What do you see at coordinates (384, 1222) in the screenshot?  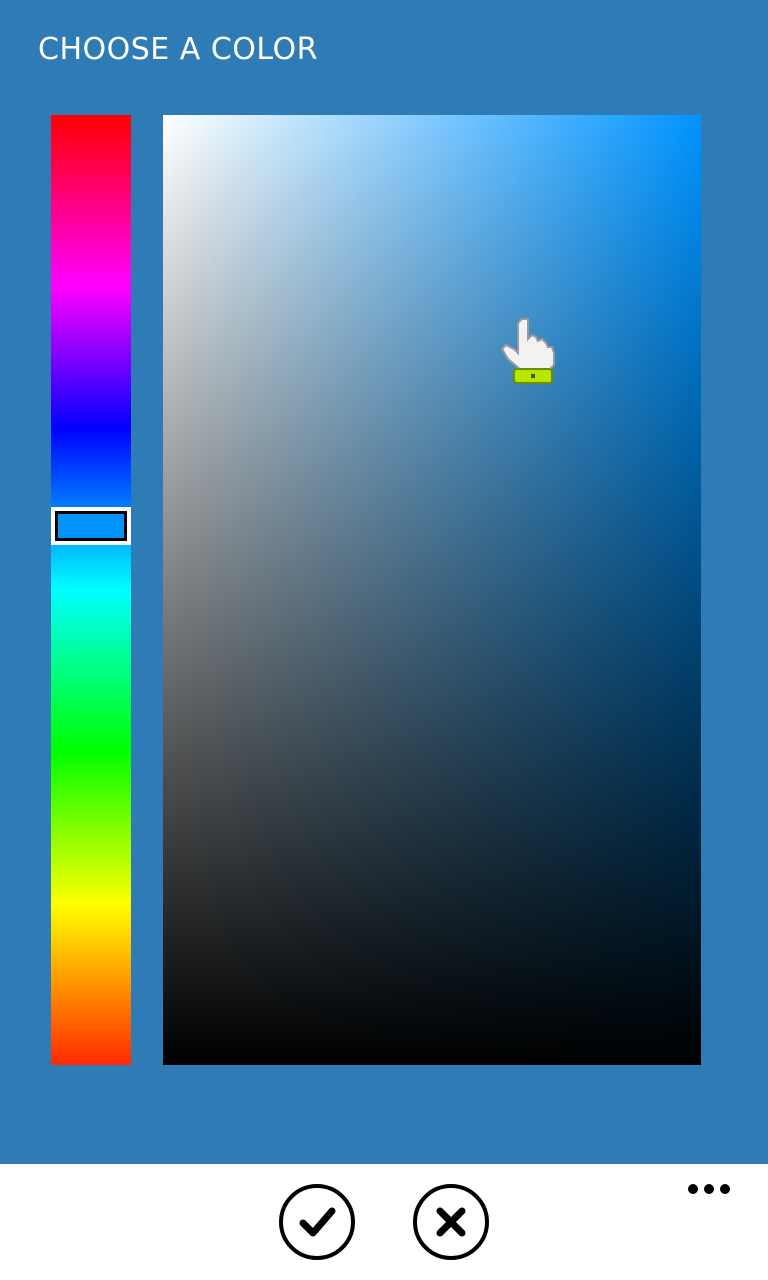 I see `app-bar` at bounding box center [384, 1222].